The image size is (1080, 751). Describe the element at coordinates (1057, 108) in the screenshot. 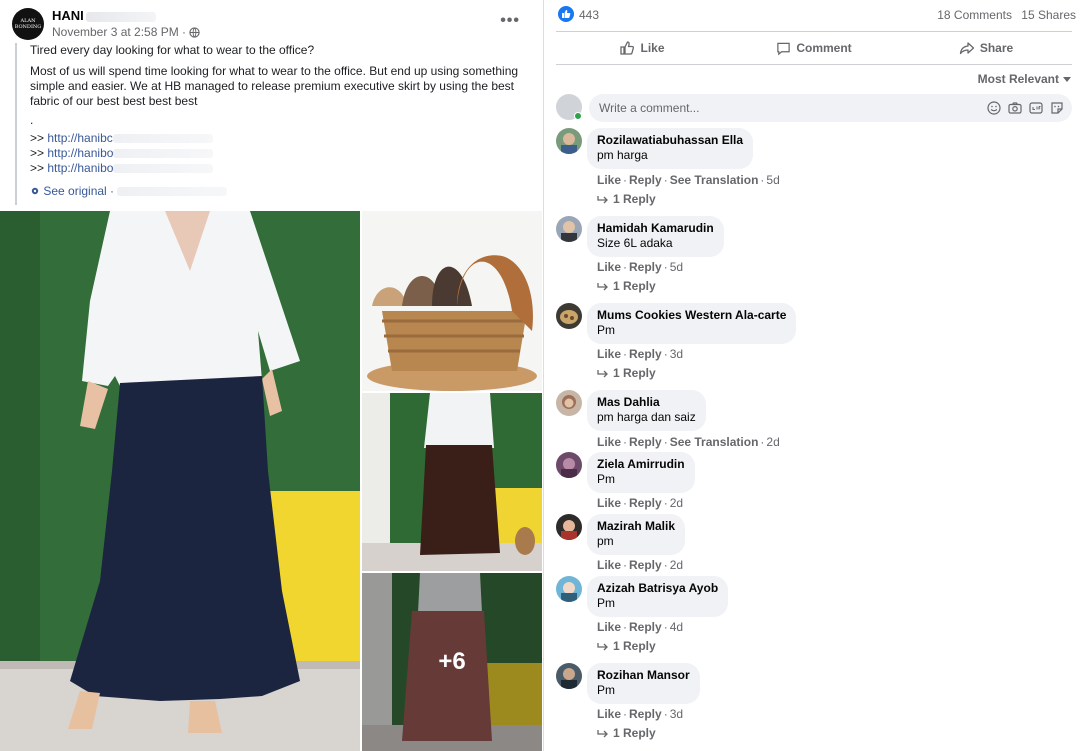

I see `sticker-icon` at that location.